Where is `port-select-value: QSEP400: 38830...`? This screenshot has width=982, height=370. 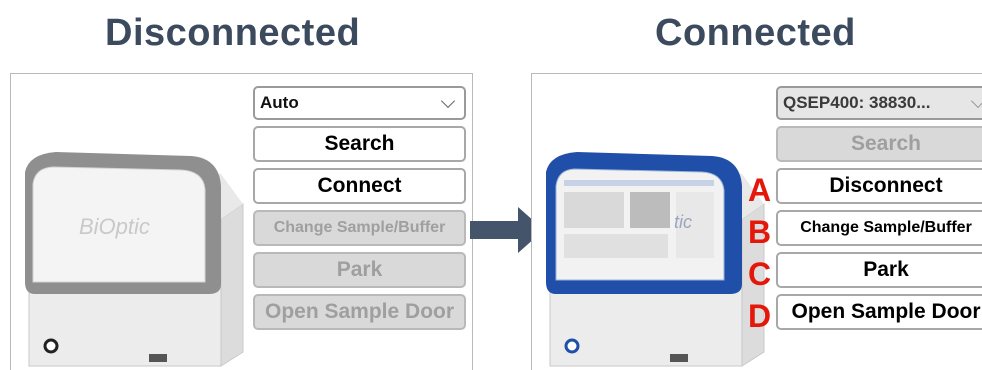
port-select-value: QSEP400: 38830... is located at coordinates (857, 102).